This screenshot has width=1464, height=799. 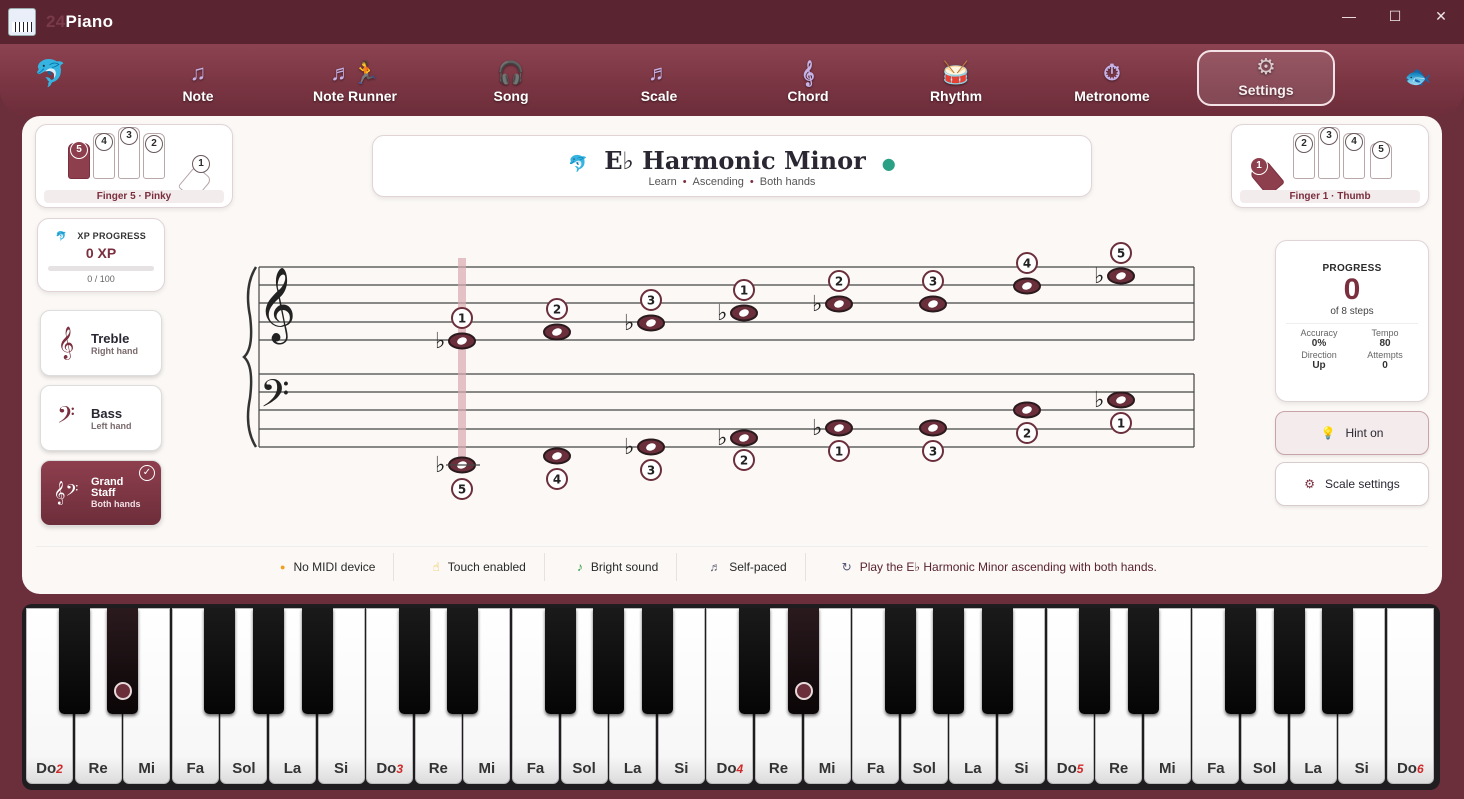 I want to click on nav-settings: ⚙ Settings, so click(x=1266, y=78).